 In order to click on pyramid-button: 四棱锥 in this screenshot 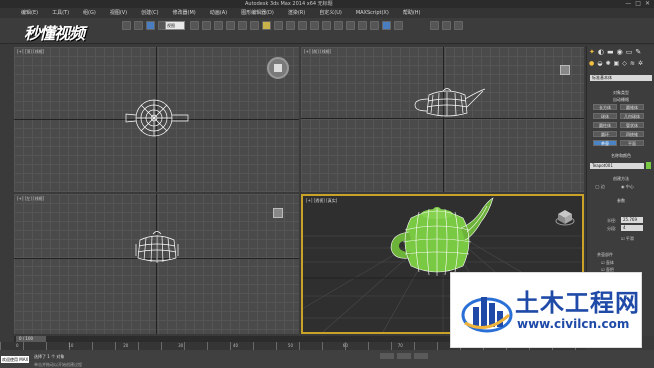, I will do `click(632, 134)`.